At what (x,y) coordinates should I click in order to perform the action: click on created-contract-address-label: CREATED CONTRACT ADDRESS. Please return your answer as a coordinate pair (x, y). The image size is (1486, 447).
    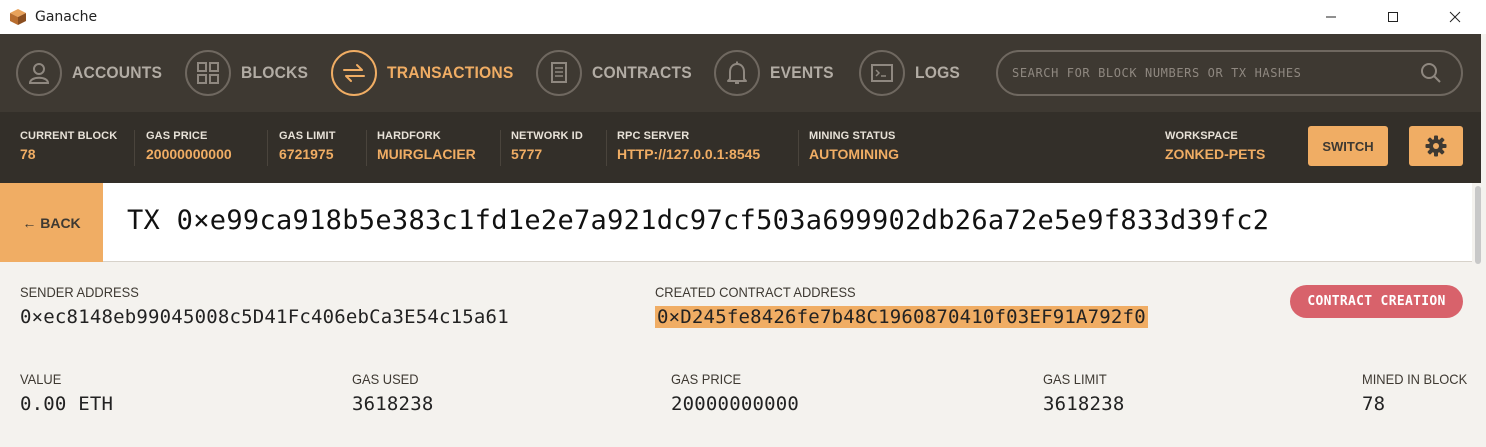
    Looking at the image, I should click on (755, 292).